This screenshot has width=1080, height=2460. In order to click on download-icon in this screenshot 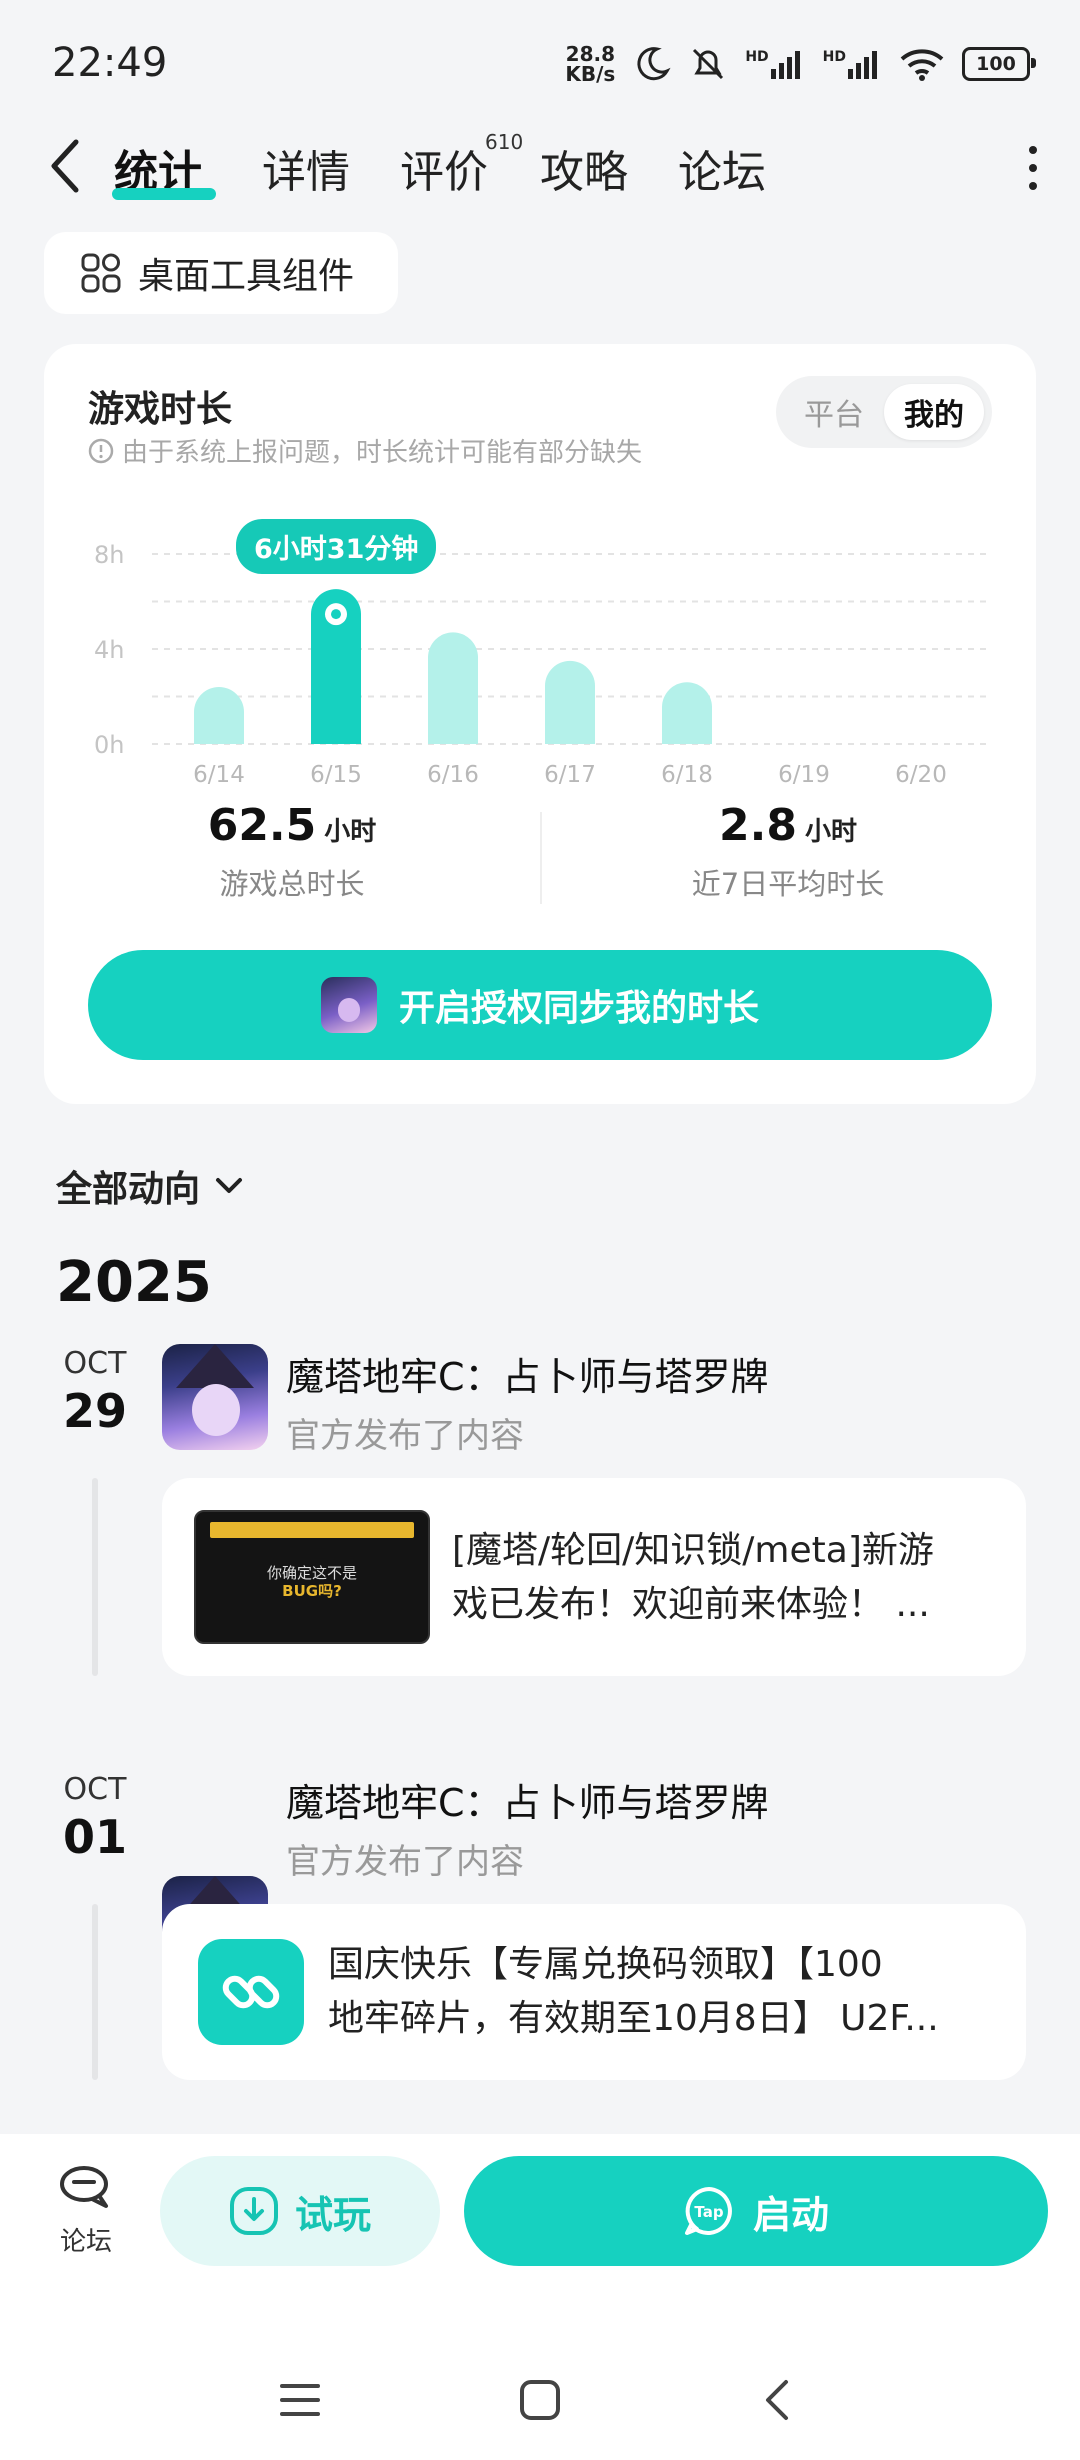, I will do `click(253, 2211)`.